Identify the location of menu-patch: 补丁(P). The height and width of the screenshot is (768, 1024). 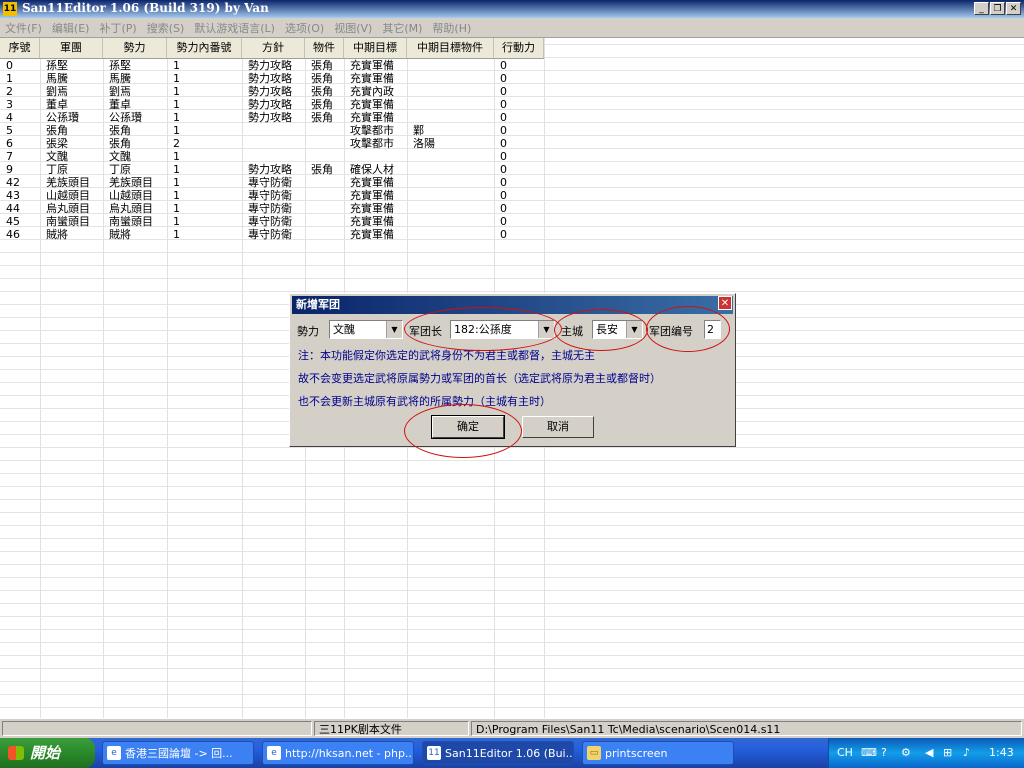
(117, 28).